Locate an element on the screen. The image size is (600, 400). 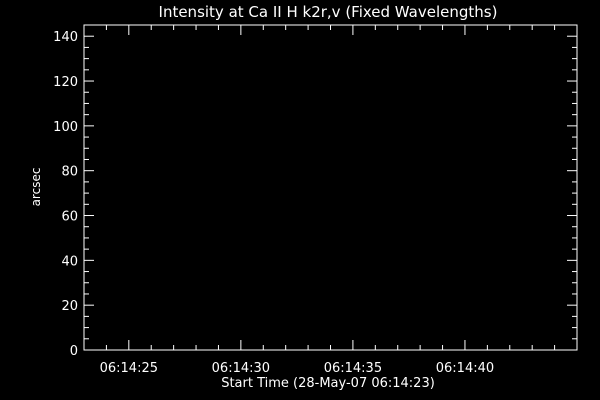
y-tick-label: 60 is located at coordinates (69, 217).